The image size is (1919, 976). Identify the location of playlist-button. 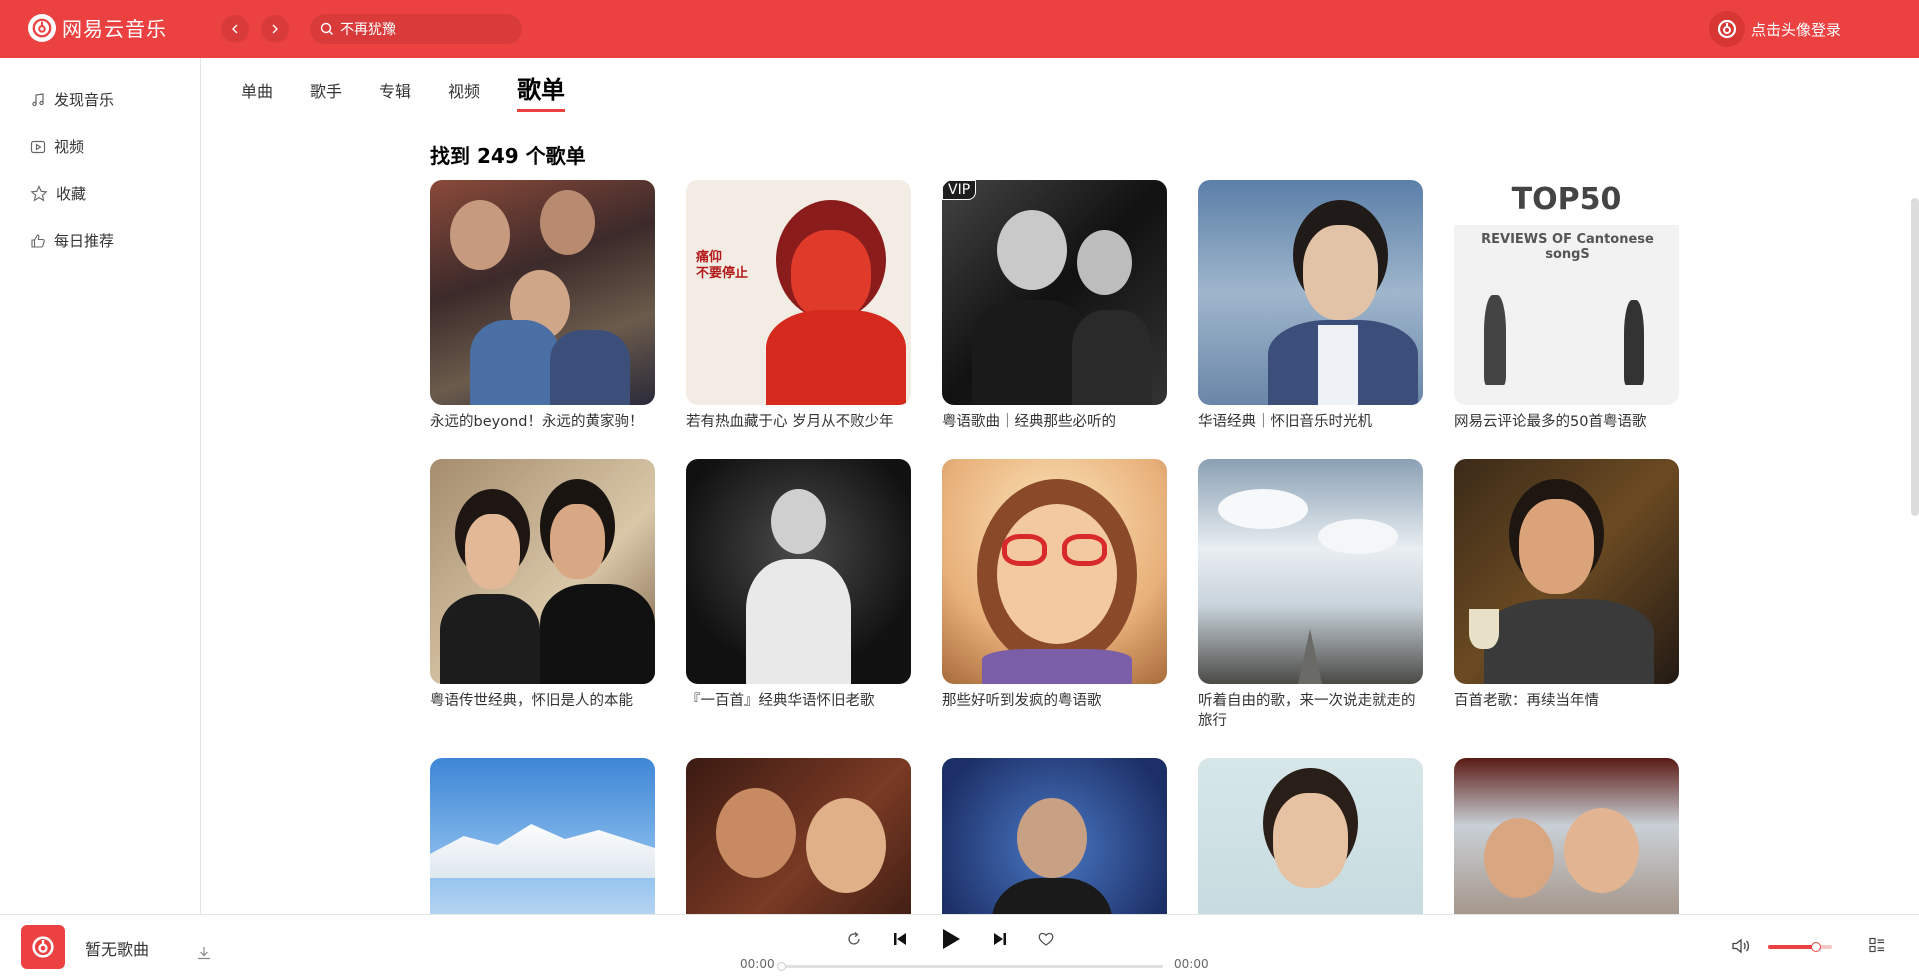
(1877, 947).